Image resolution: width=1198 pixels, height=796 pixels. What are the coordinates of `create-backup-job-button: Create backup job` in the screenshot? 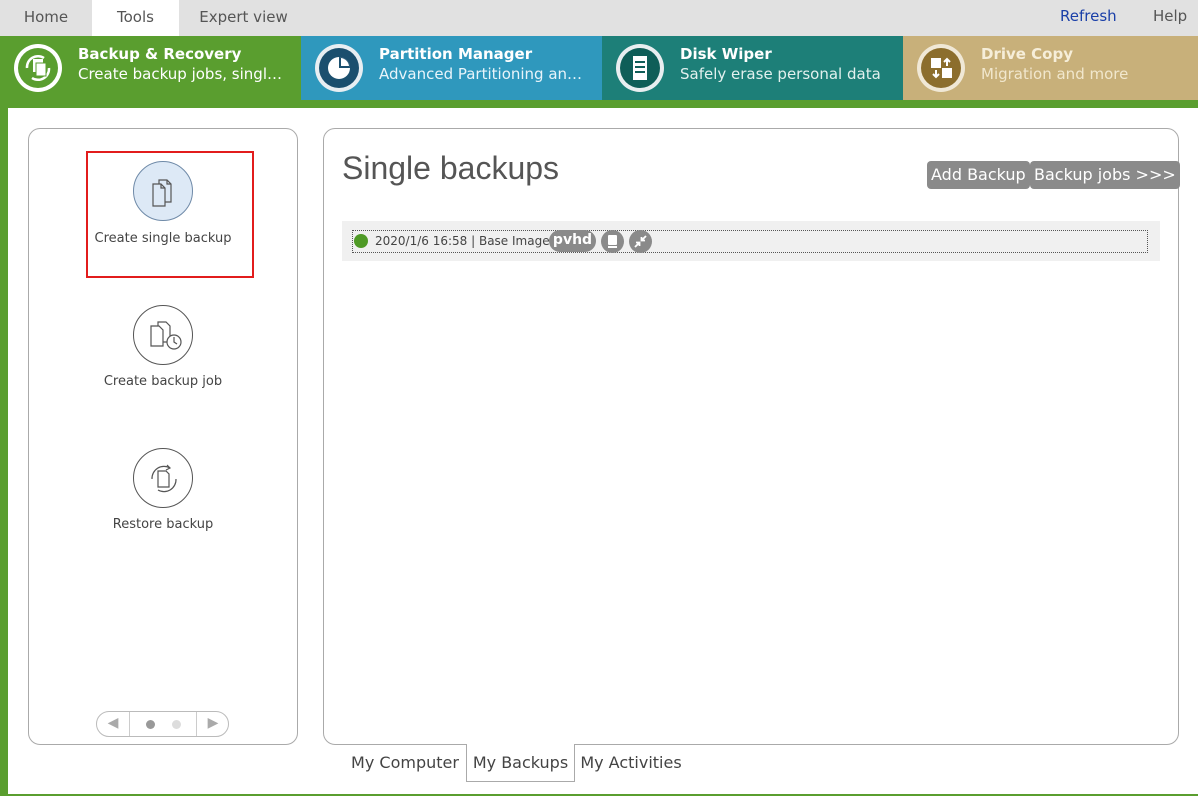 It's located at (163, 355).